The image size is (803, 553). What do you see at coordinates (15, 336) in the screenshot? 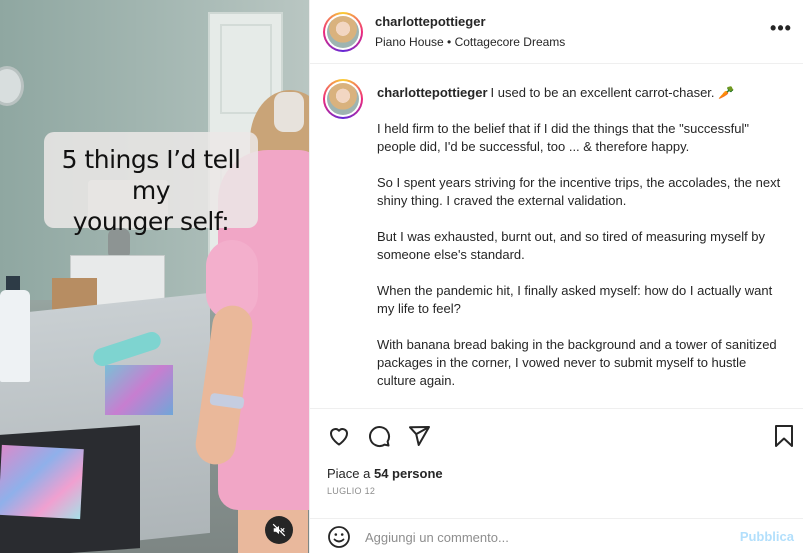
I see `lotion-bottle` at bounding box center [15, 336].